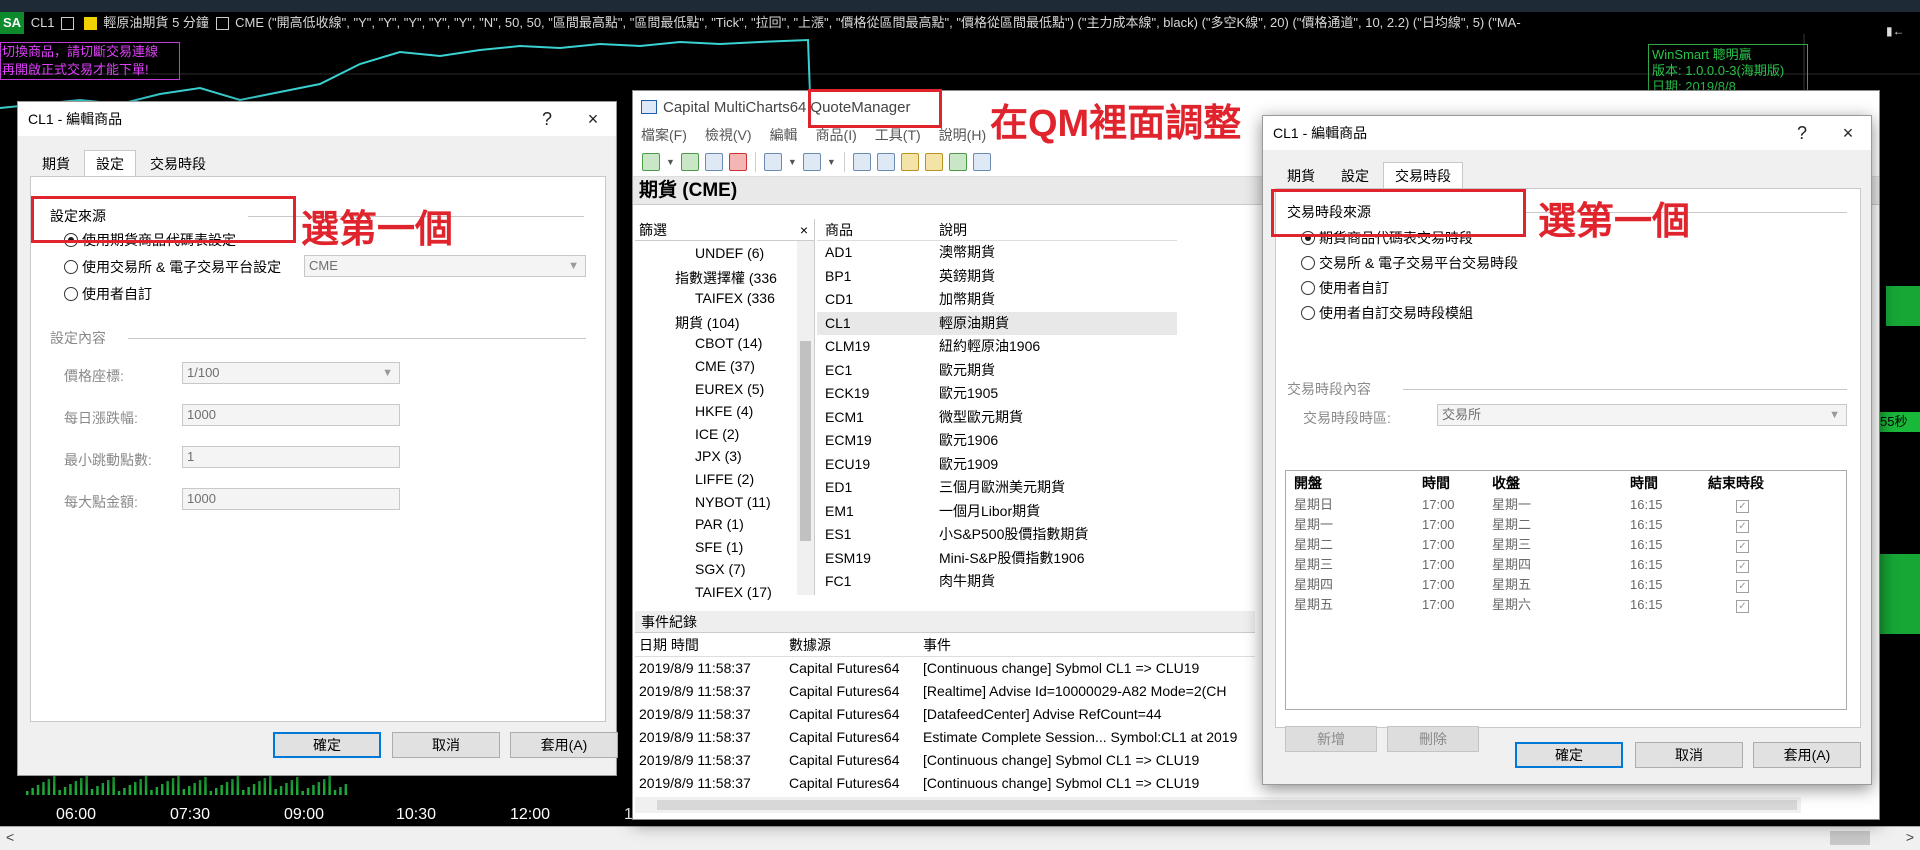  Describe the element at coordinates (997, 535) in the screenshot. I see `list-item: ES1 小S&P500股價指數期貨` at that location.